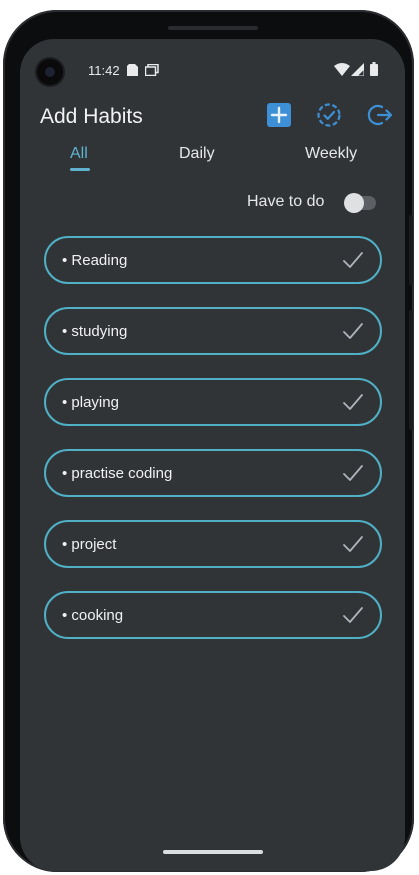 The image size is (419, 875). Describe the element at coordinates (374, 69) in the screenshot. I see `battery-icon` at that location.